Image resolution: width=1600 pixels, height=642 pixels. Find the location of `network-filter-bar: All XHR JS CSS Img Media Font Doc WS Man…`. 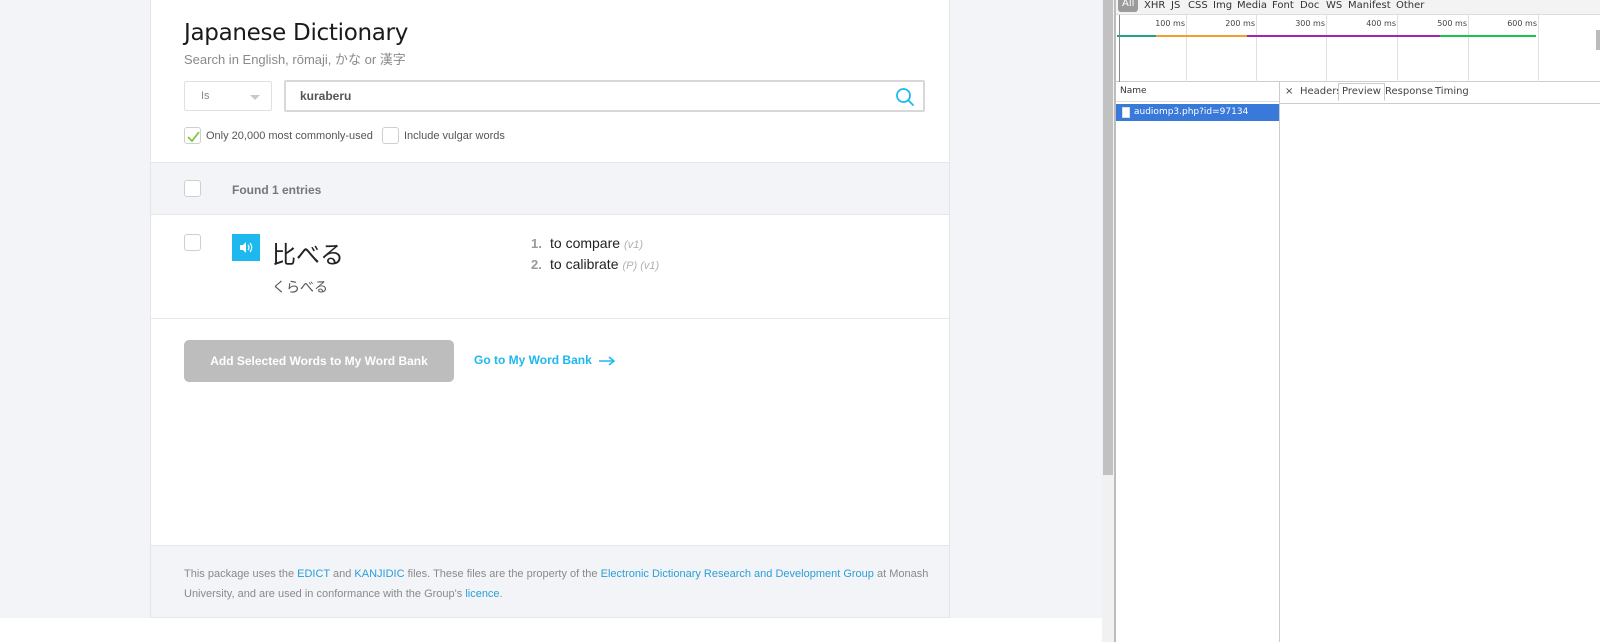

network-filter-bar: All XHR JS CSS Img Media Font Doc WS Man… is located at coordinates (1358, 7).